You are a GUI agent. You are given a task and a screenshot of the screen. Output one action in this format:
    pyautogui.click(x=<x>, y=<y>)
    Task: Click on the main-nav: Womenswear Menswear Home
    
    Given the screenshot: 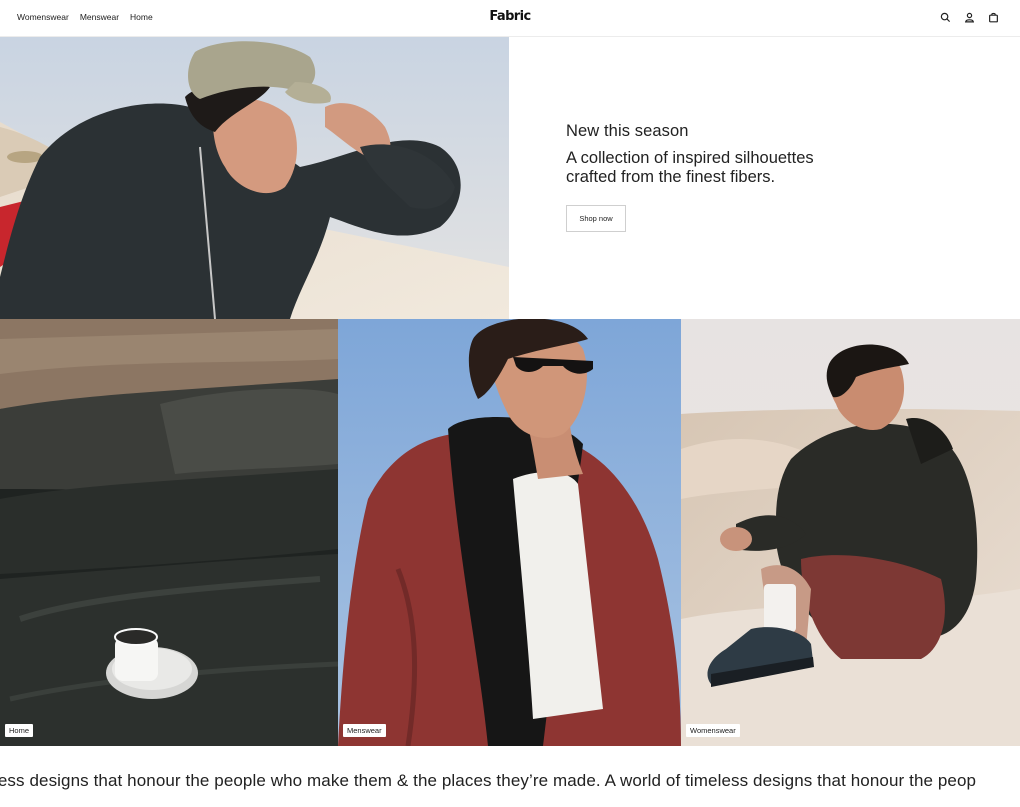 What is the action you would take?
    pyautogui.click(x=85, y=17)
    